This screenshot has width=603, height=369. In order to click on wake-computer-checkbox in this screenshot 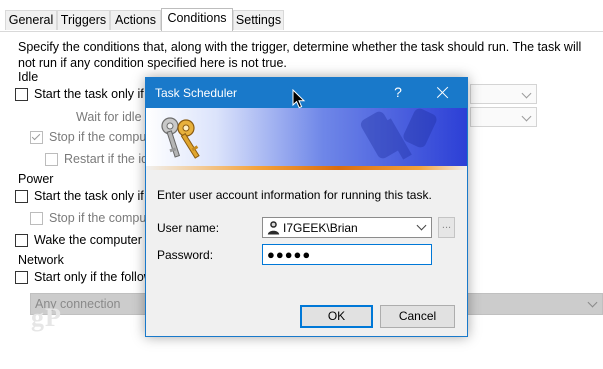, I will do `click(21, 240)`.